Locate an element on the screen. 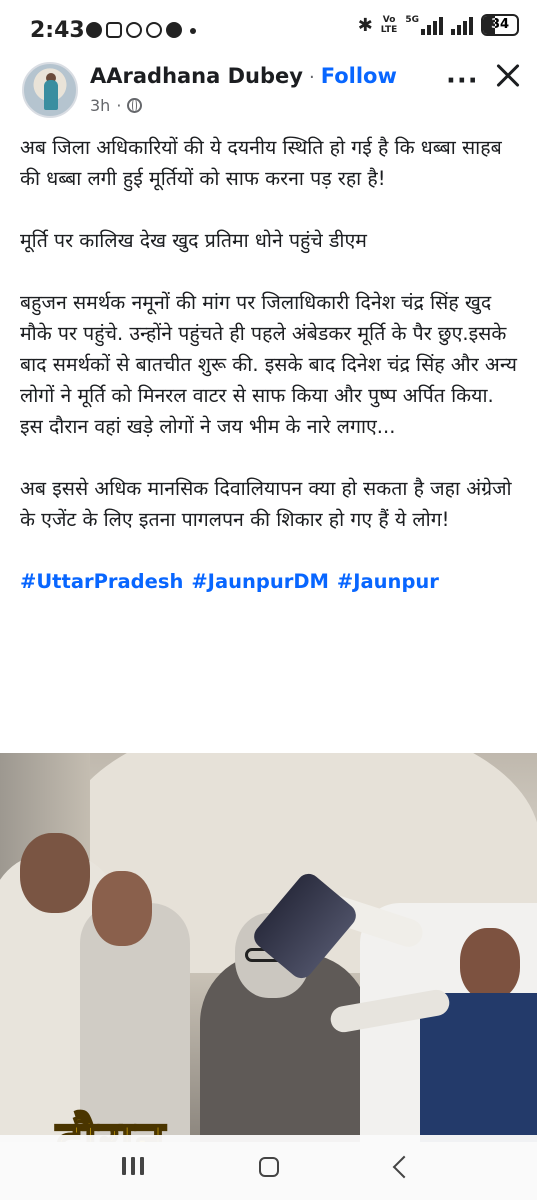 The image size is (537, 1200). follow-button: Follow is located at coordinates (359, 76).